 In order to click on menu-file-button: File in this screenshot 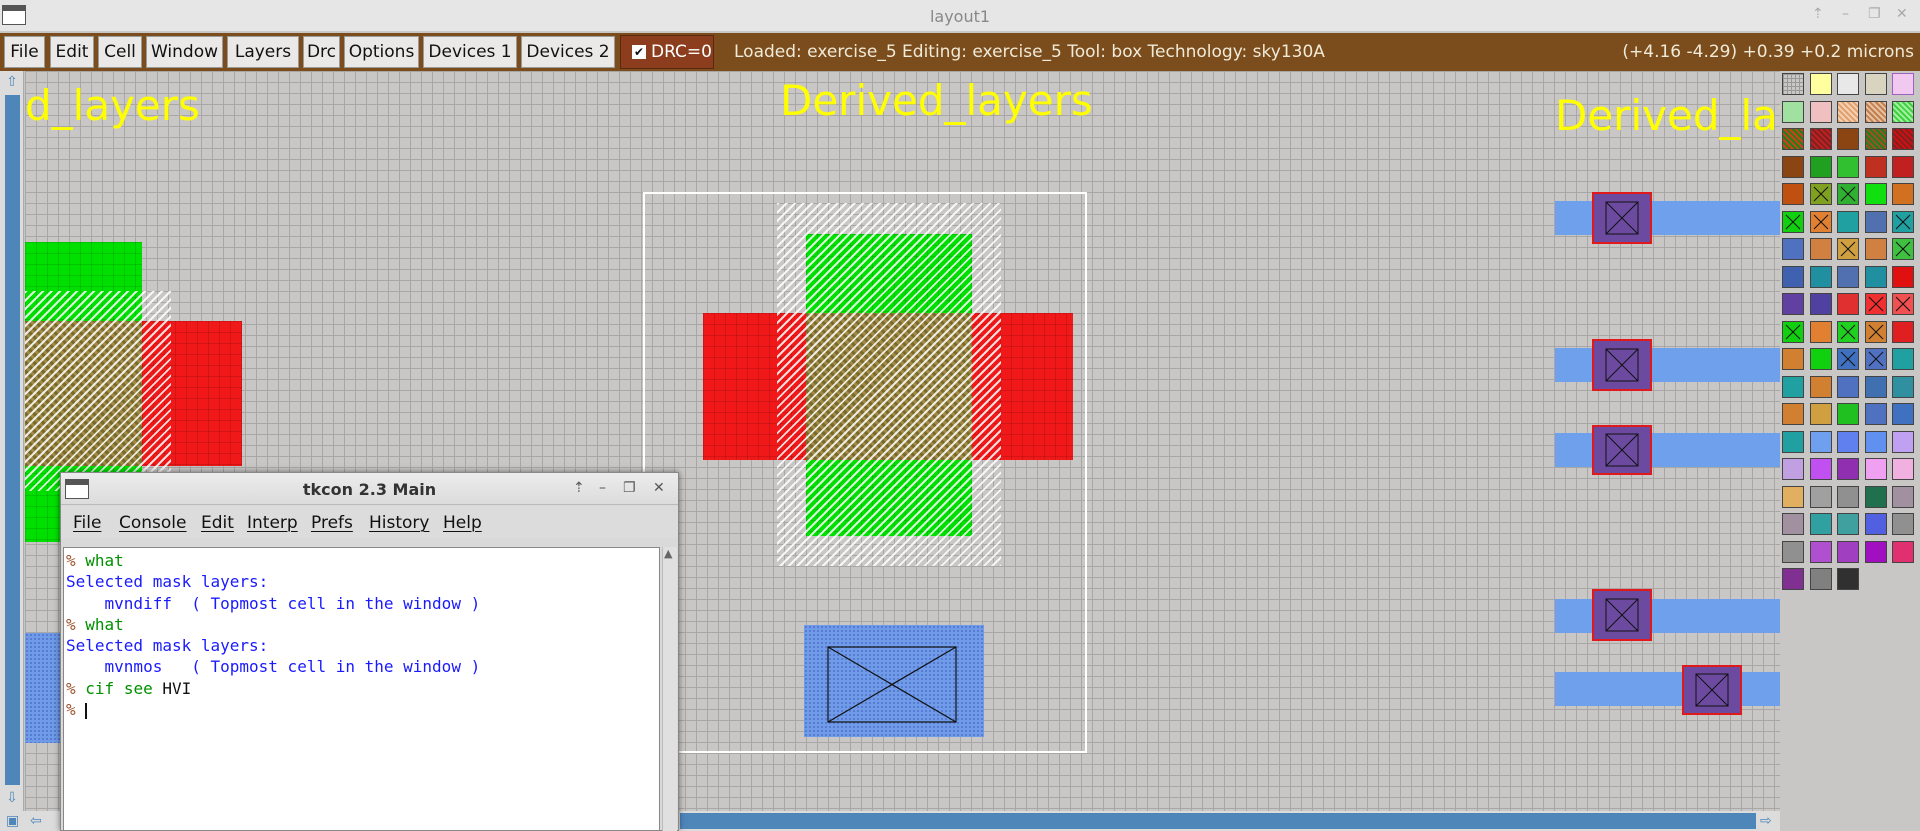, I will do `click(24, 52)`.